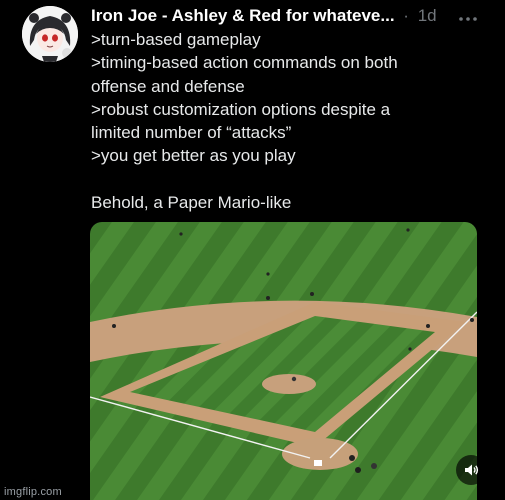 Image resolution: width=505 pixels, height=500 pixels. Describe the element at coordinates (291, 179) in the screenshot. I see `post-text-blank-line` at that location.